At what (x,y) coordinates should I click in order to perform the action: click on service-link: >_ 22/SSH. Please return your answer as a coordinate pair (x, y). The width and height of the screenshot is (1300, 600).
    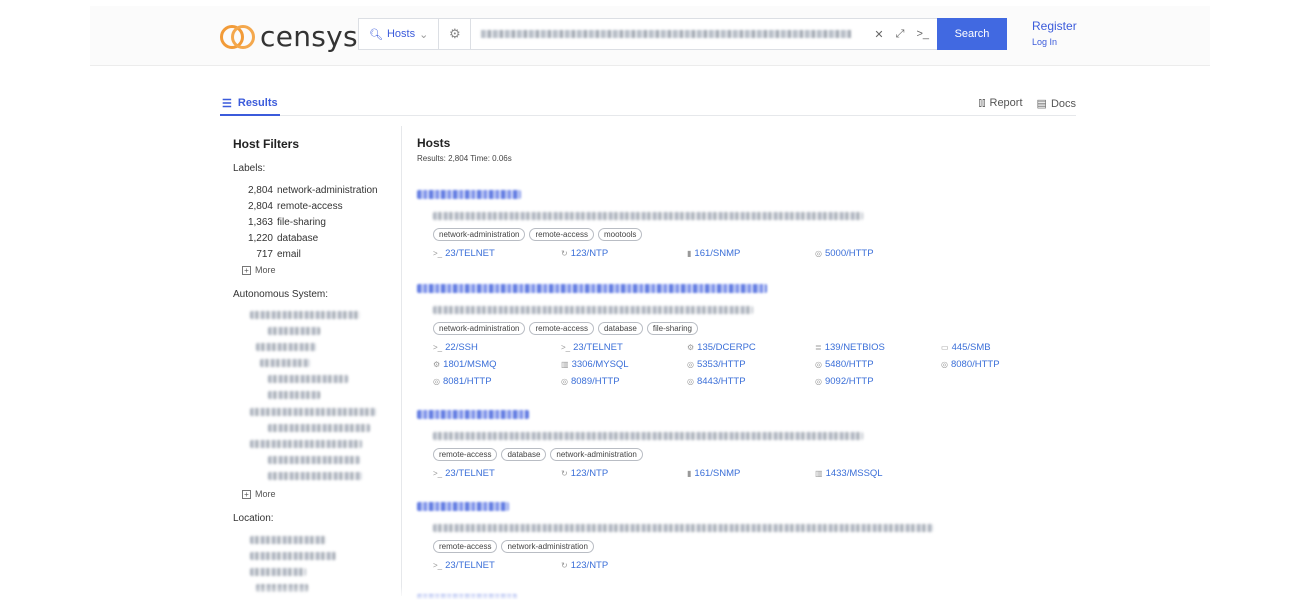
    Looking at the image, I should click on (455, 347).